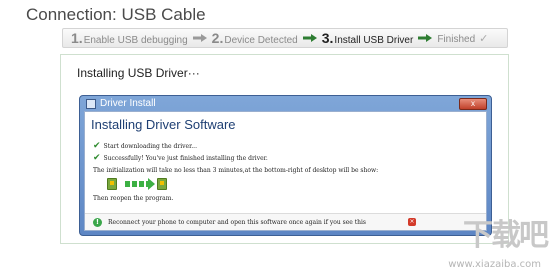 Image resolution: width=551 pixels, height=272 pixels. I want to click on step-label: Install USB Driver, so click(374, 40).